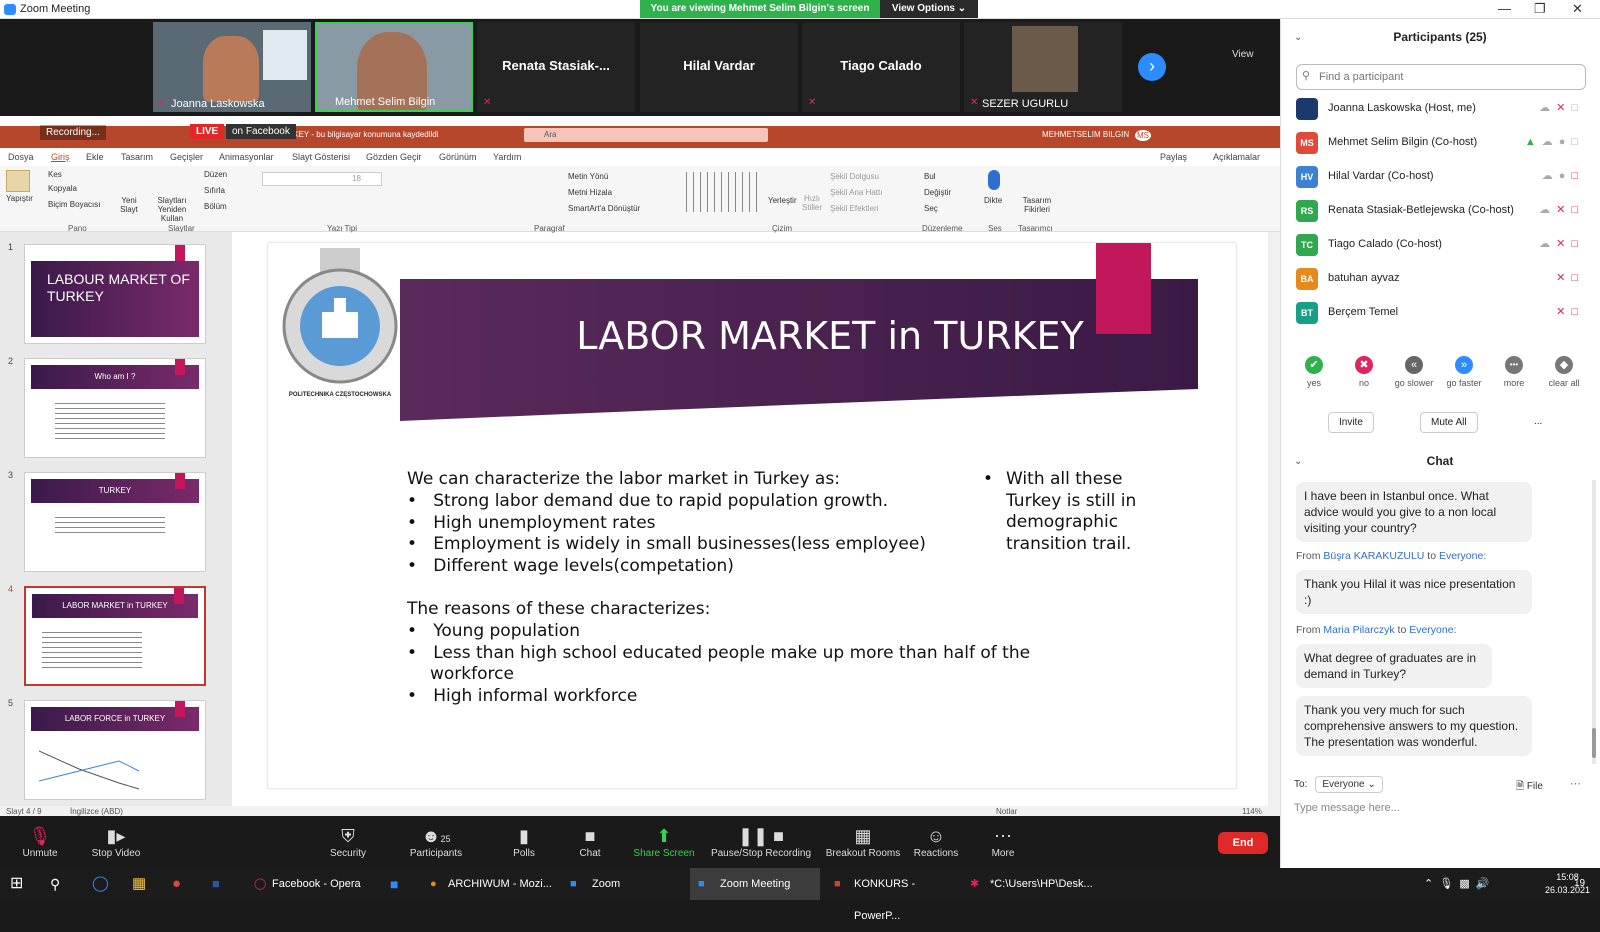 The image size is (1600, 932). Describe the element at coordinates (62, 188) in the screenshot. I see `copy-button: Kopyala` at that location.